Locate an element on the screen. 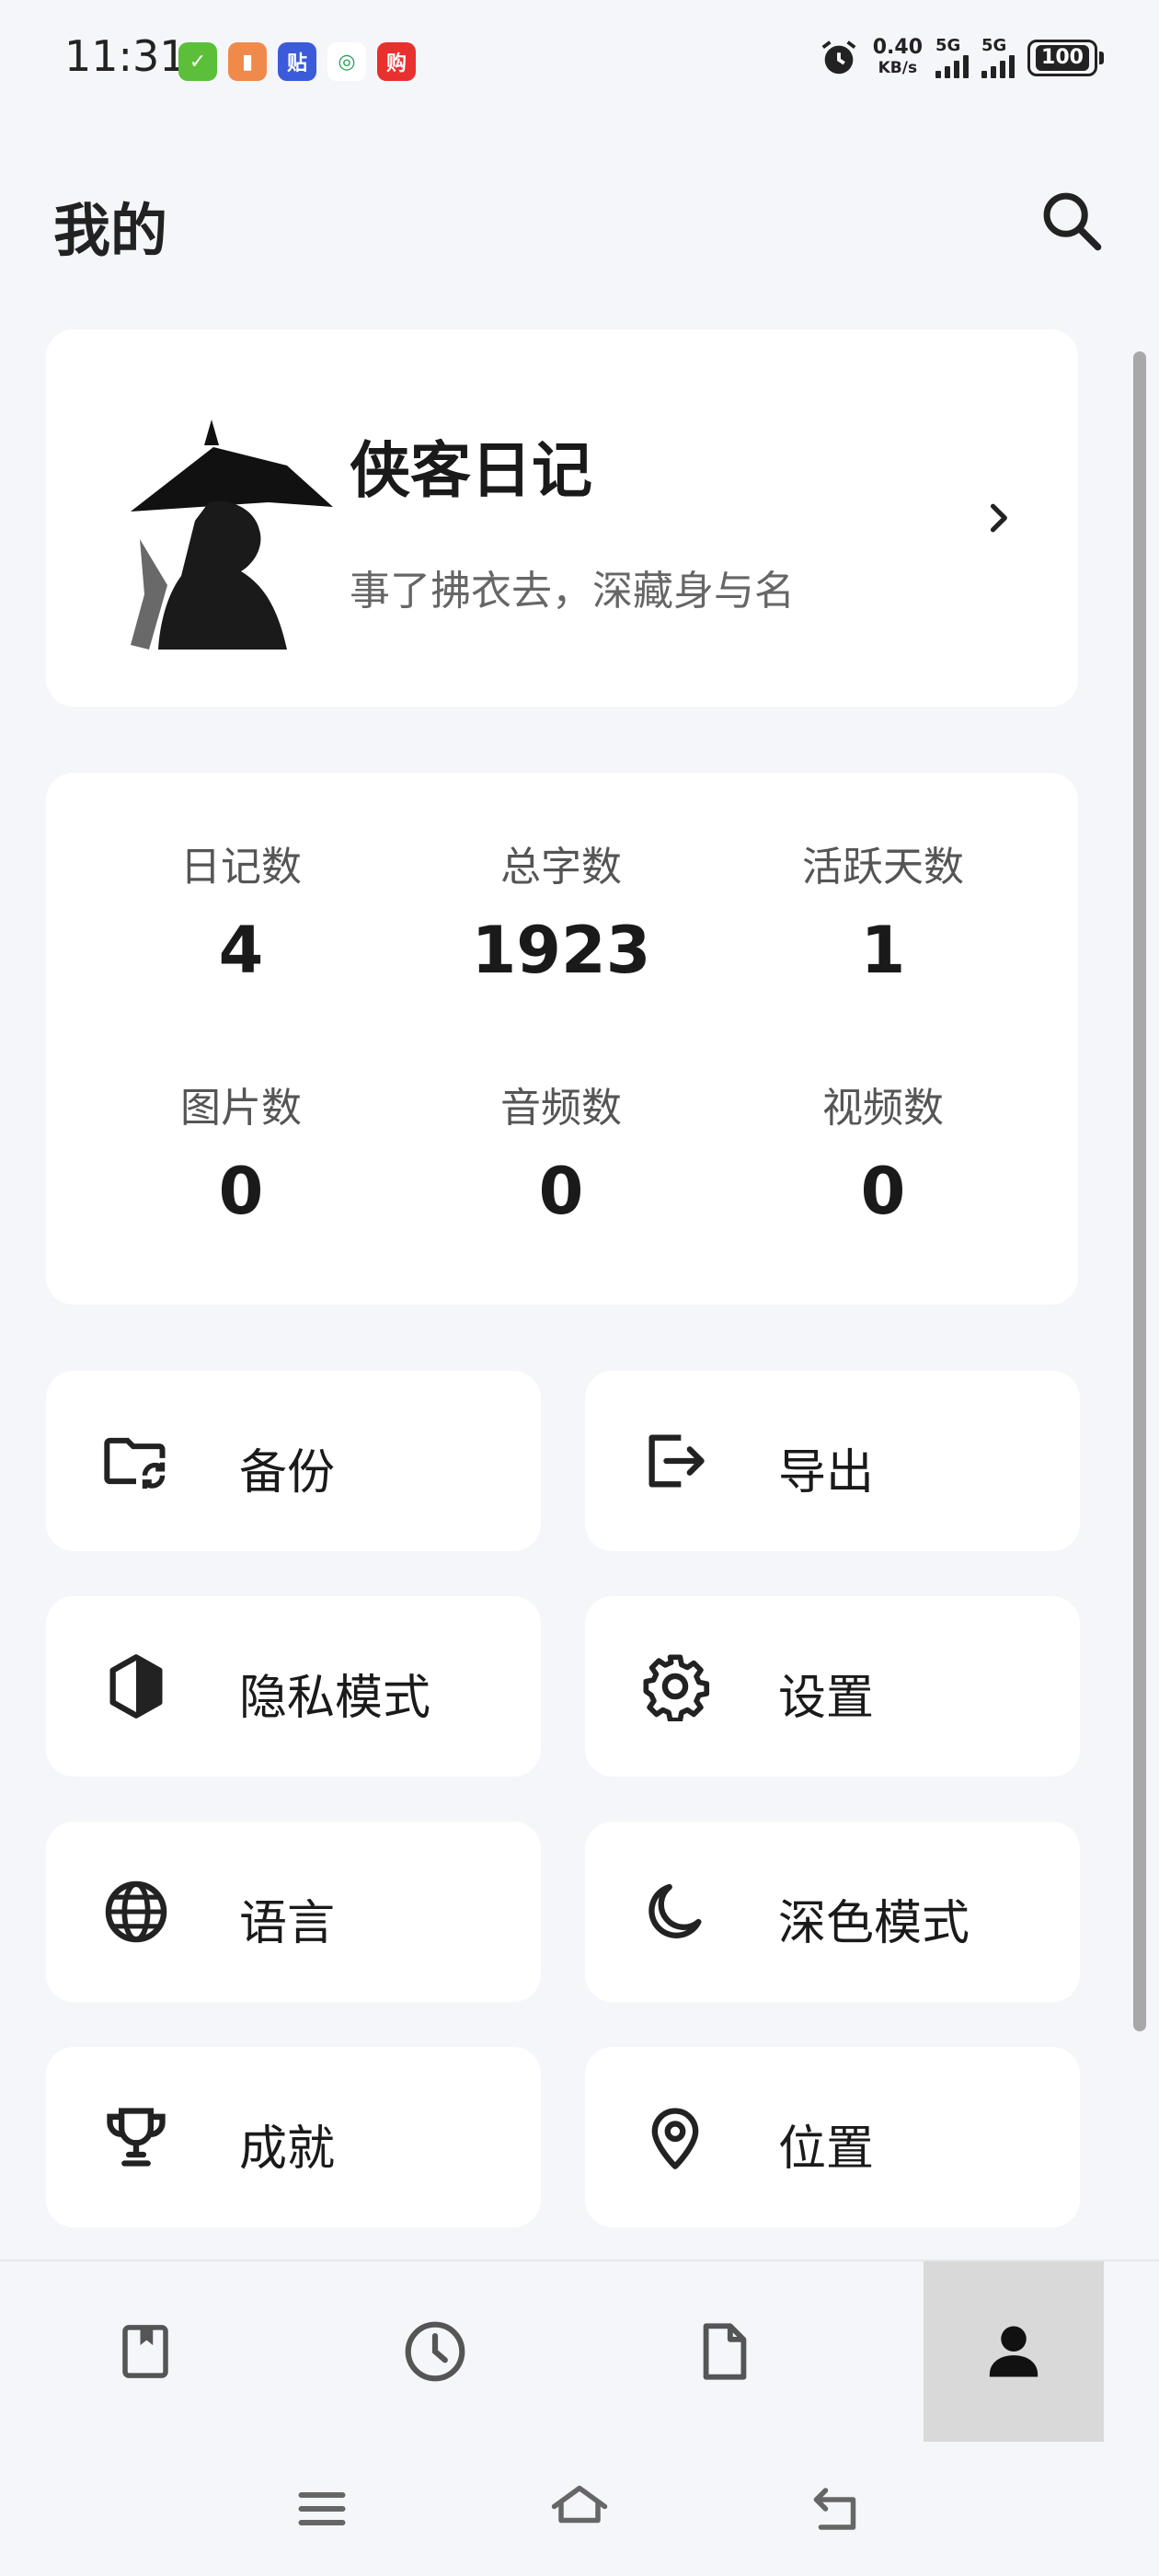 The image size is (1159, 2576). signal-icon: 5G is located at coordinates (952, 58).